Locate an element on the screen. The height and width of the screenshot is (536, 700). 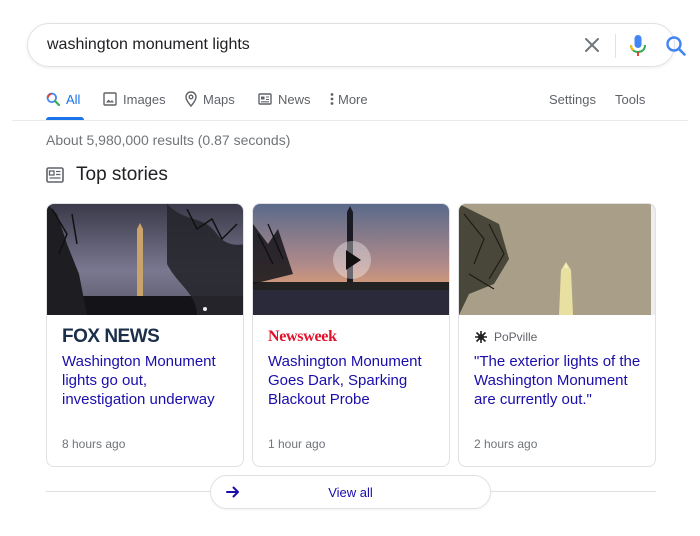
tabs-divider is located at coordinates (350, 120).